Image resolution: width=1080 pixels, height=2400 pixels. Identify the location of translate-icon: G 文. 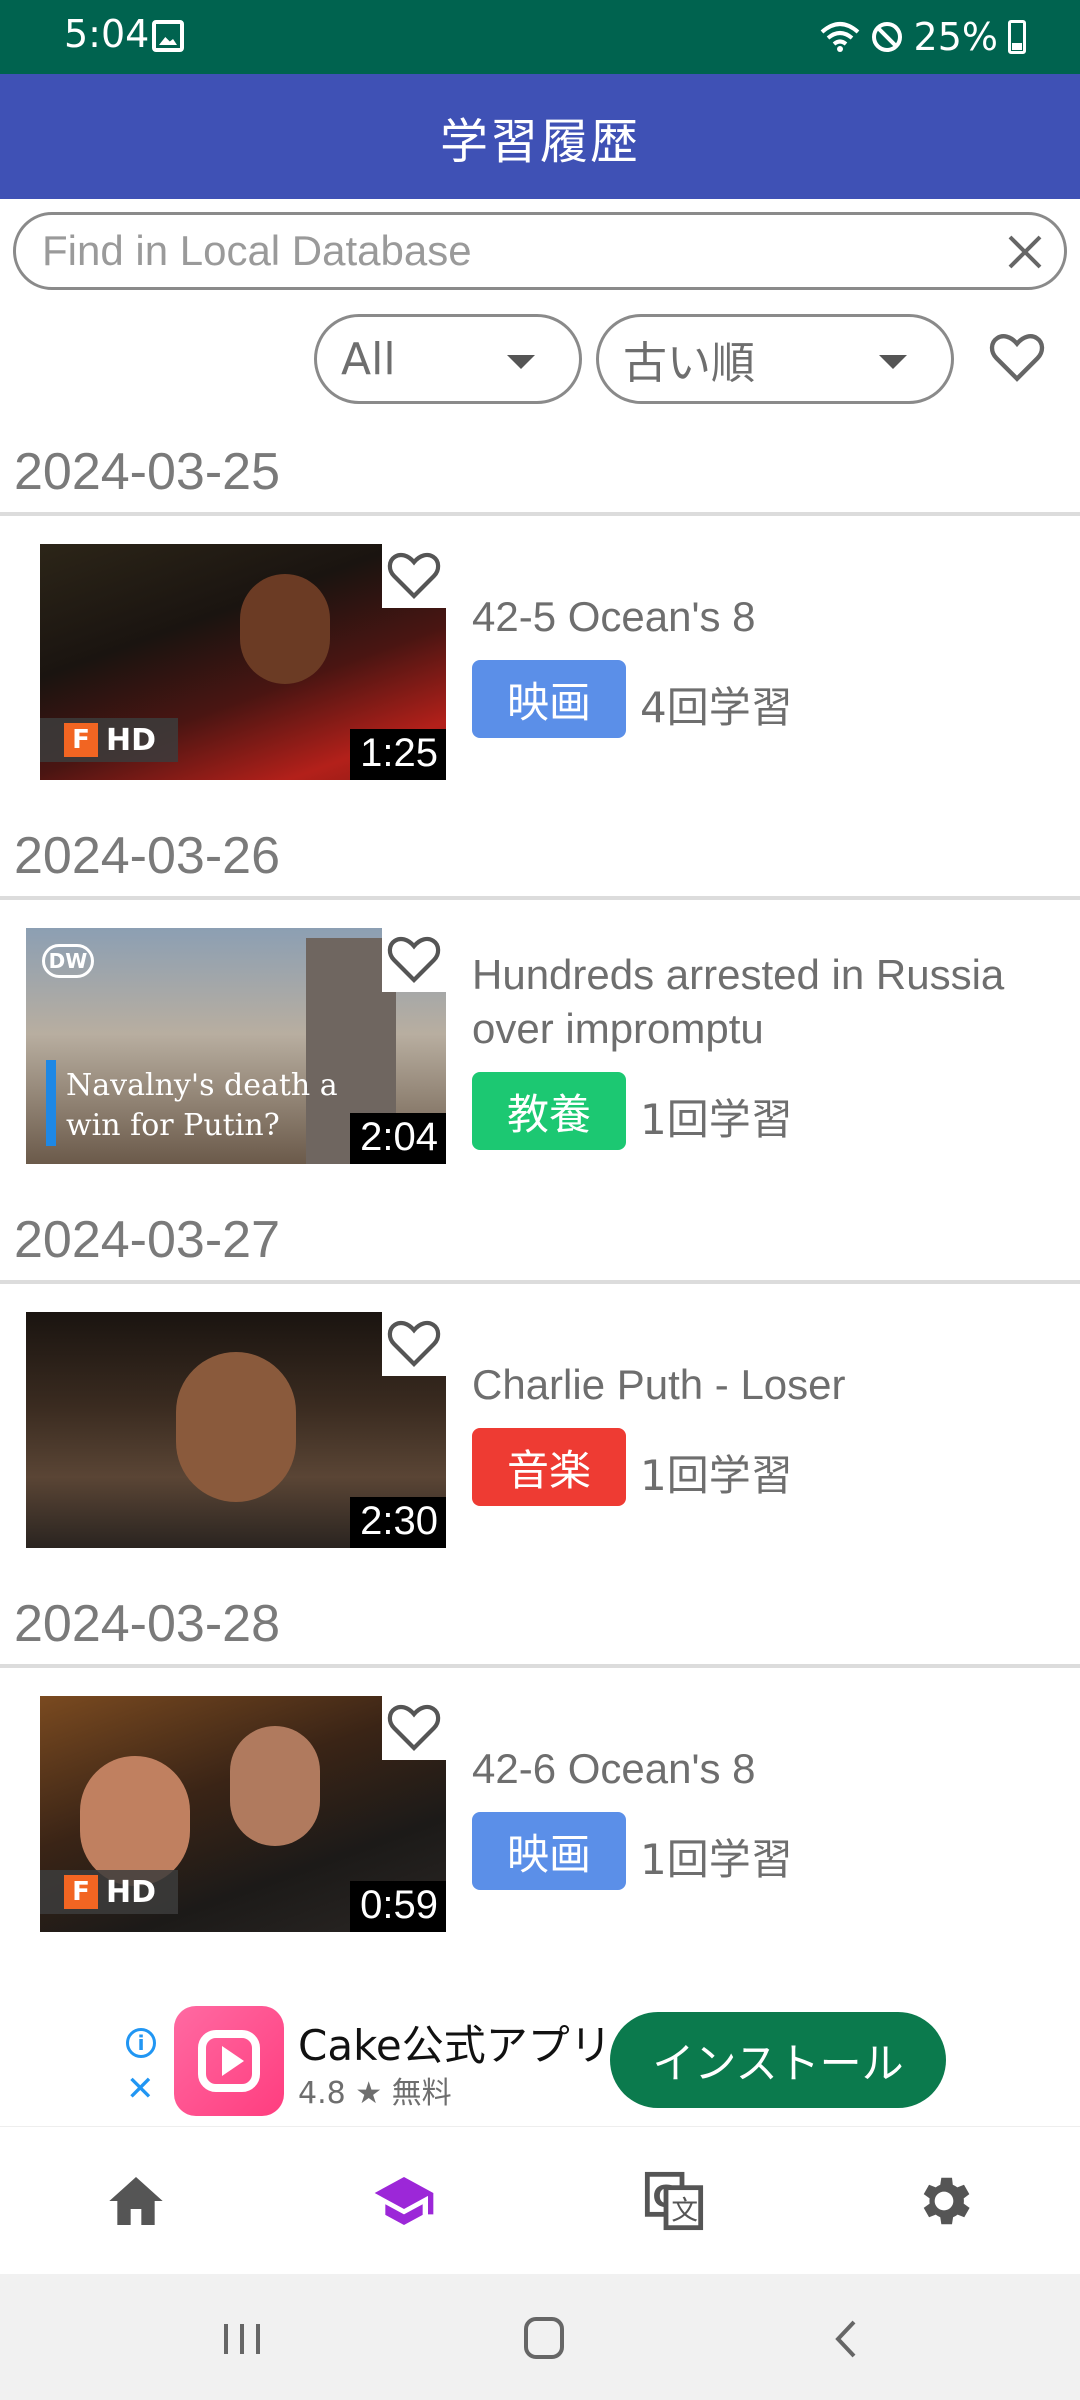
(674, 2201).